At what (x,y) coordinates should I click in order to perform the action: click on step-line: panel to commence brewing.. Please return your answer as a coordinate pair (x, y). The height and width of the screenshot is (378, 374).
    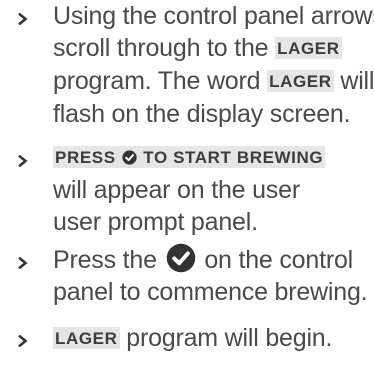
    Looking at the image, I should click on (210, 292).